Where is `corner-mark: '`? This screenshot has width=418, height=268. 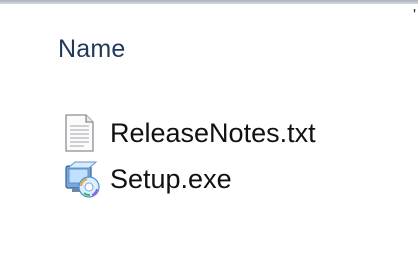 corner-mark: ' is located at coordinates (414, 15).